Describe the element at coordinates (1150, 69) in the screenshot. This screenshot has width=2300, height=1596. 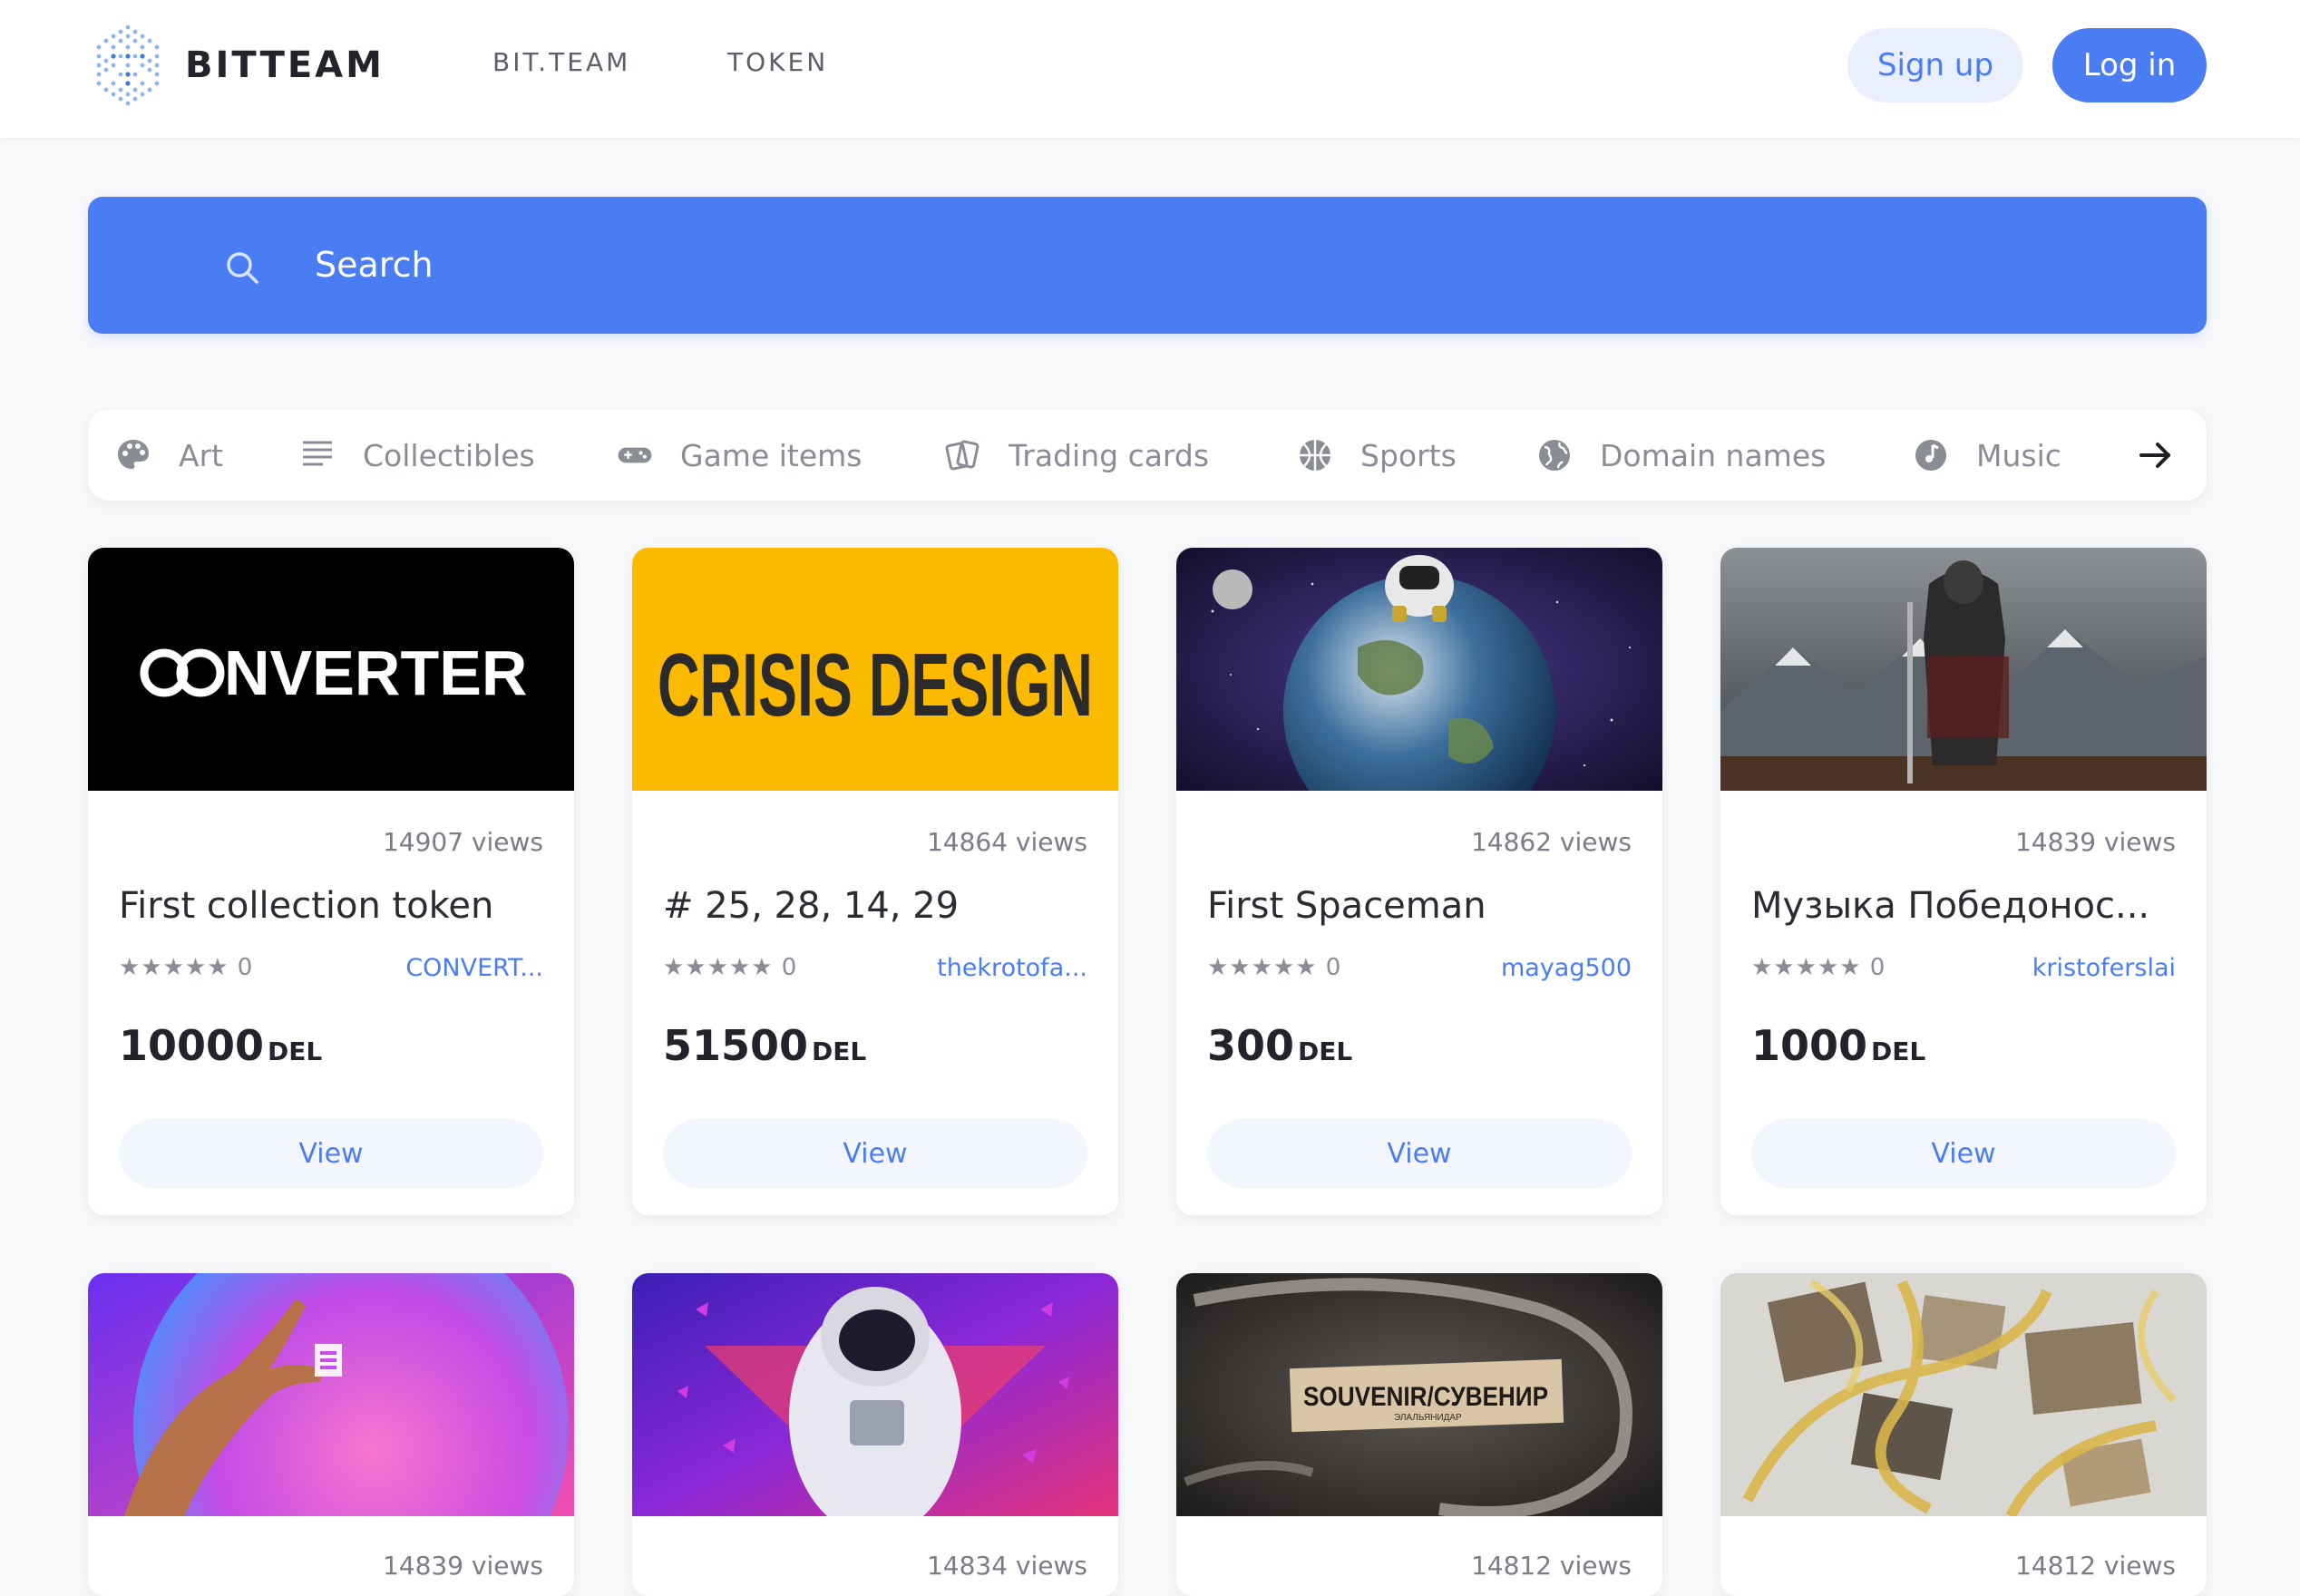
I see `top-header: BITTEAM BIT.TEAM TOKEN Sign up Log in` at that location.